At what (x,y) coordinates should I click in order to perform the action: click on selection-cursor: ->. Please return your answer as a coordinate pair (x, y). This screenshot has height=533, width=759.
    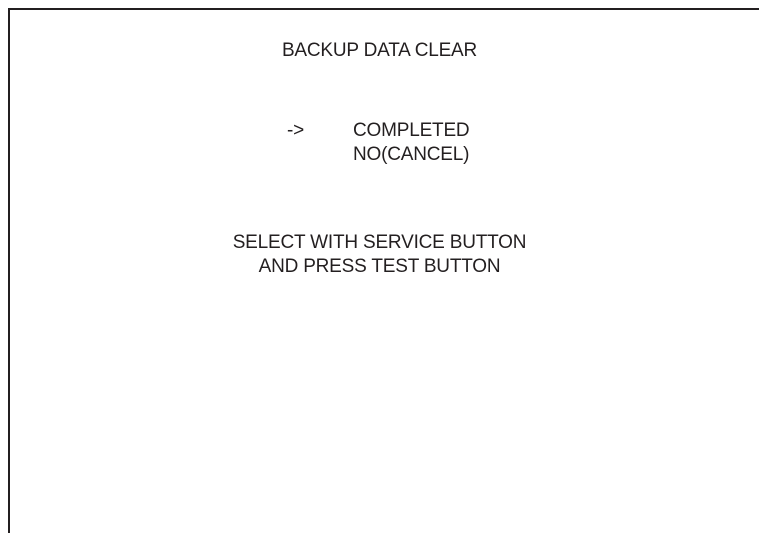
    Looking at the image, I should click on (296, 130).